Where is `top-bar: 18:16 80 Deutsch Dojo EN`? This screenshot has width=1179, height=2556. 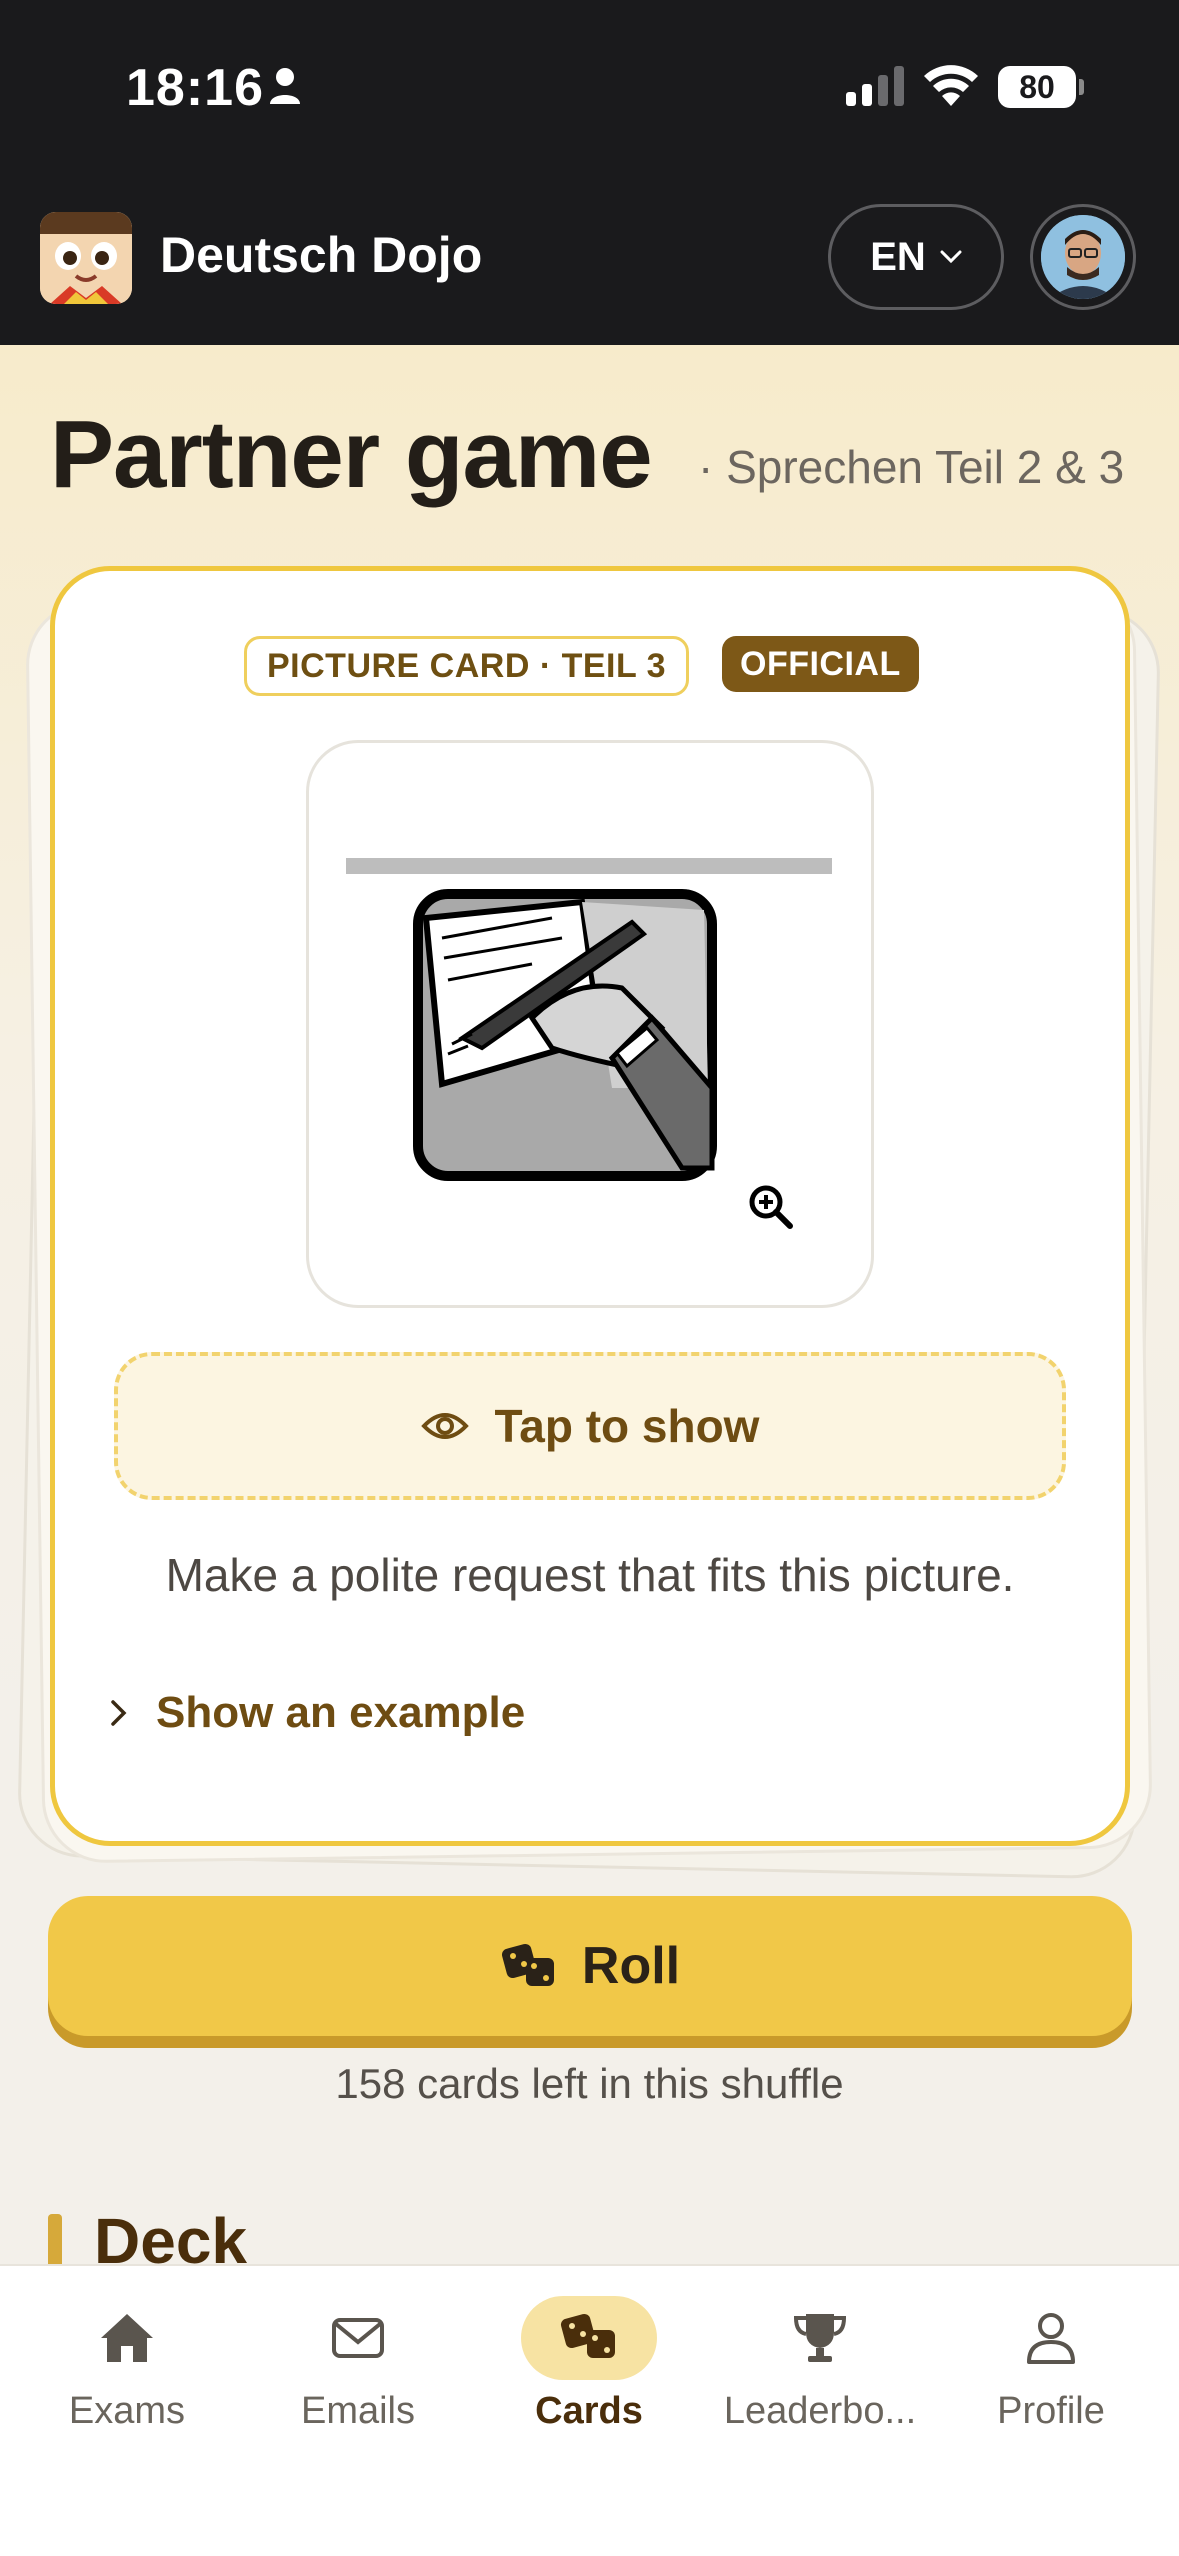 top-bar: 18:16 80 Deutsch Dojo EN is located at coordinates (589, 172).